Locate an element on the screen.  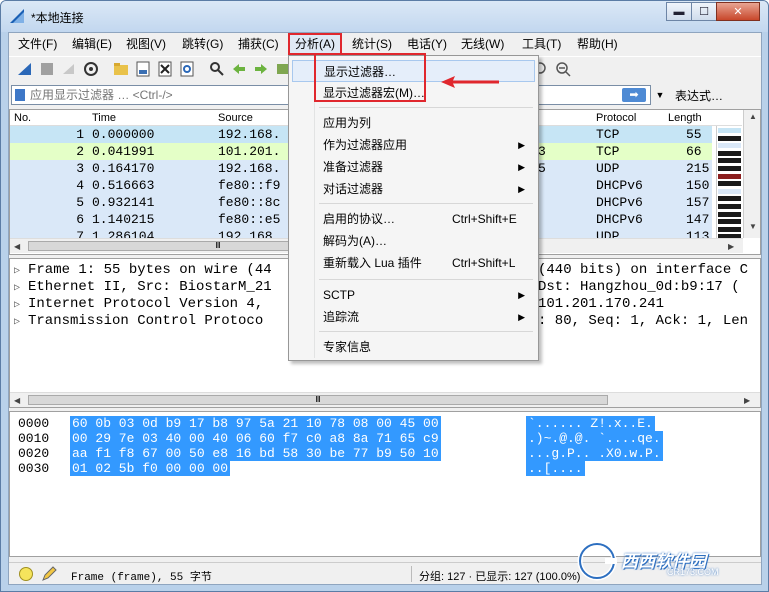
apply-filter-button: ➡ is located at coordinates (634, 95).